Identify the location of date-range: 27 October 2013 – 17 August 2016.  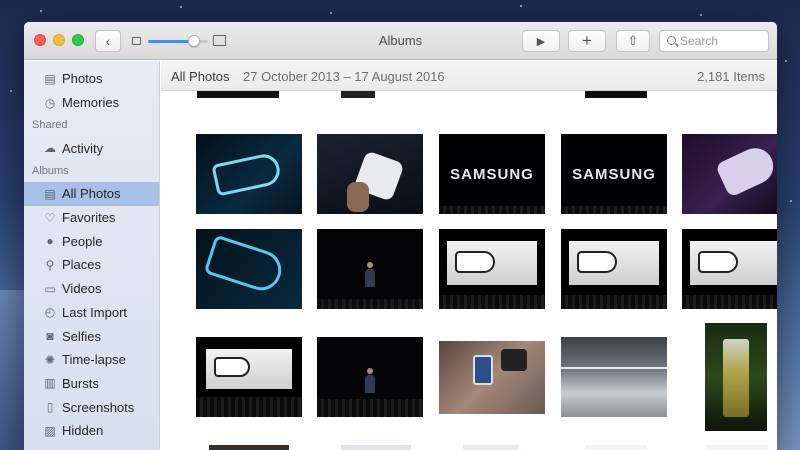
(344, 76).